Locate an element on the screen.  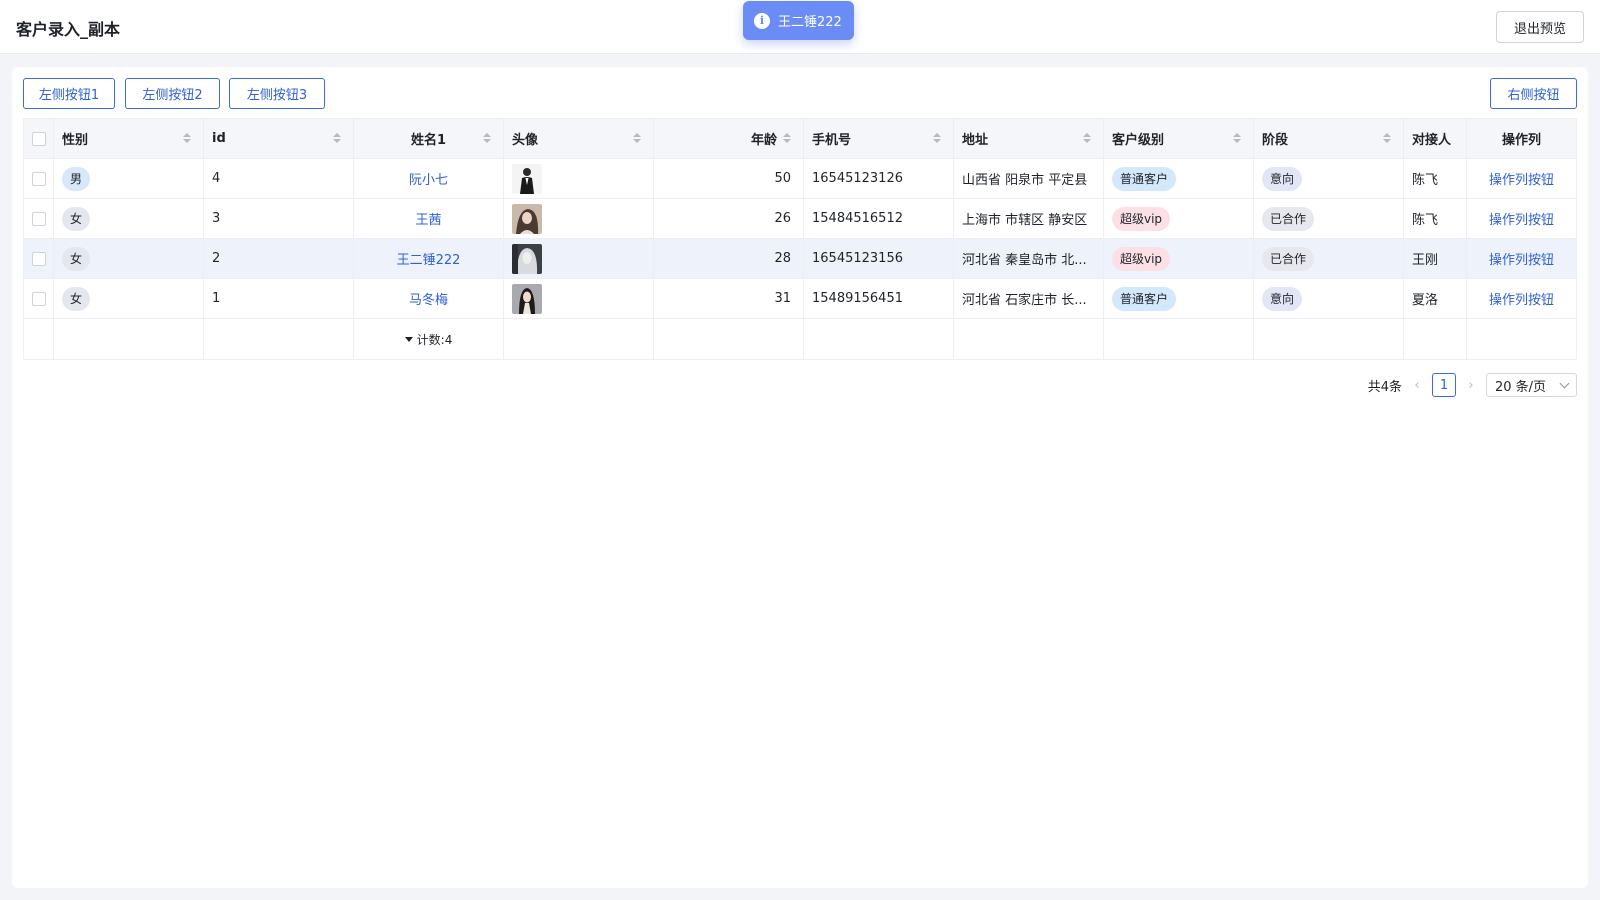
left-button-1: 左侧按钮1 is located at coordinates (69, 93).